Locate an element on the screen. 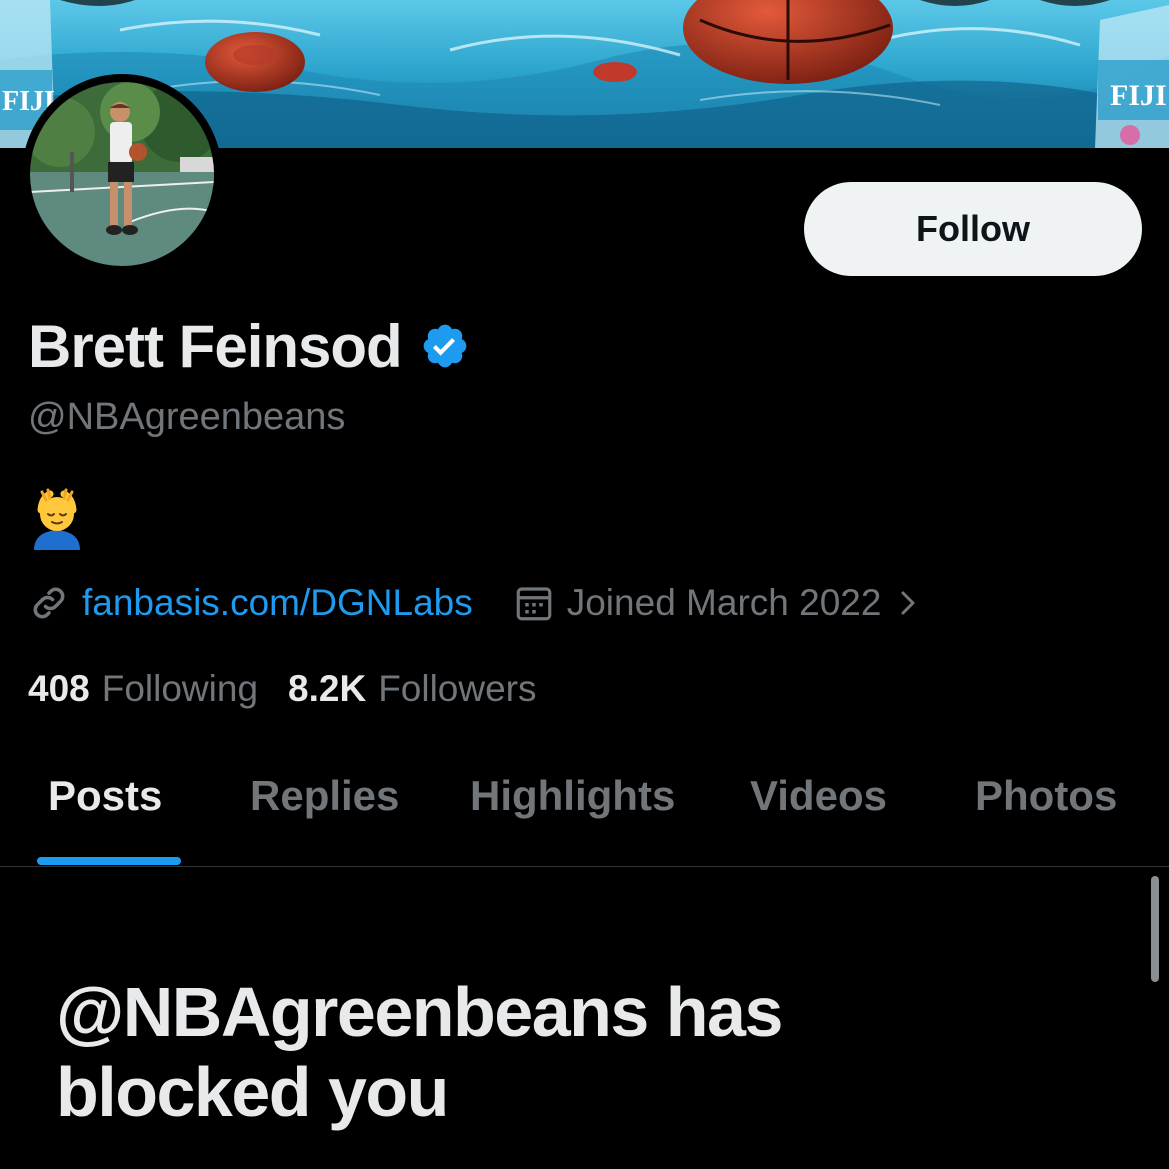 This screenshot has height=1169, width=1169. avatar is located at coordinates (122, 174).